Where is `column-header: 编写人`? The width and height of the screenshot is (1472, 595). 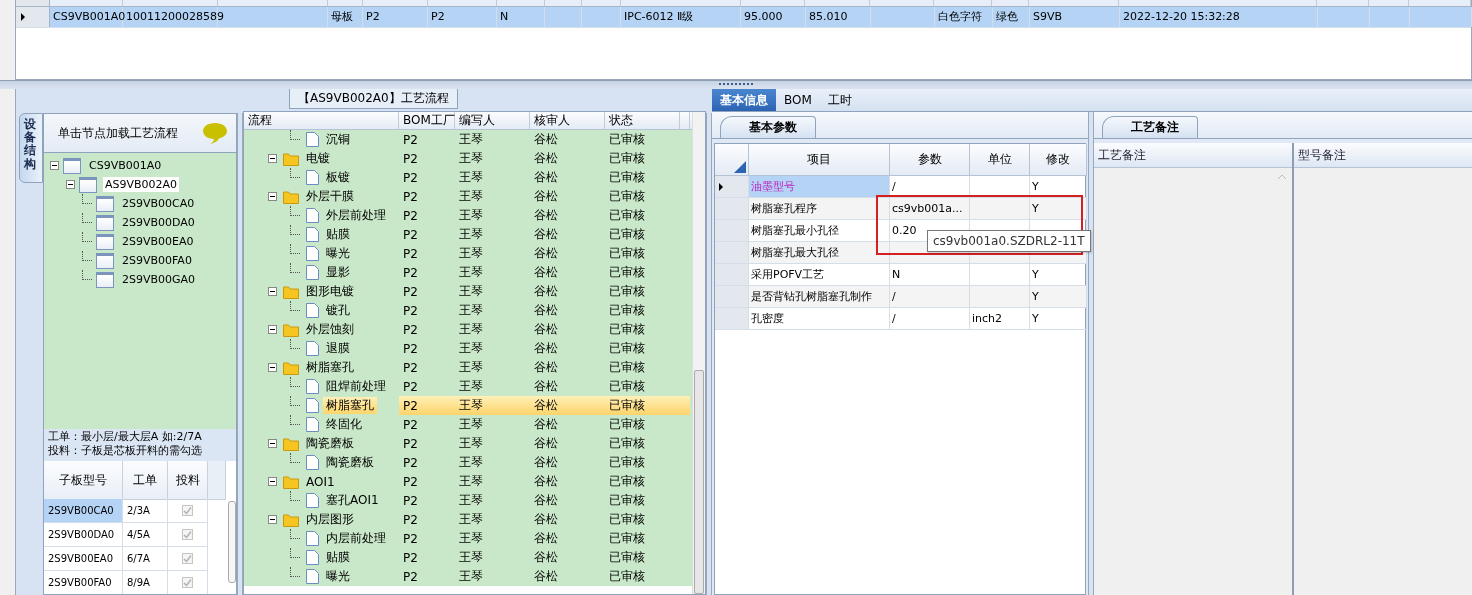
column-header: 编写人 is located at coordinates (492, 120).